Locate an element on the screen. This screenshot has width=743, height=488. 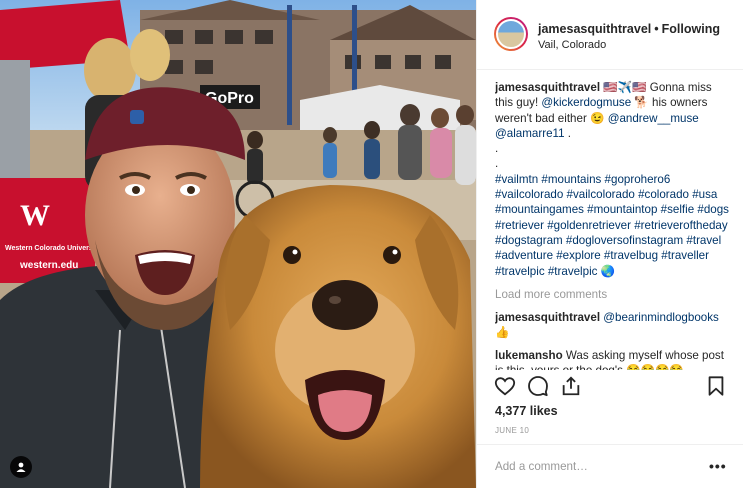
caption-username: jamesasquithtravel is located at coordinates (547, 87).